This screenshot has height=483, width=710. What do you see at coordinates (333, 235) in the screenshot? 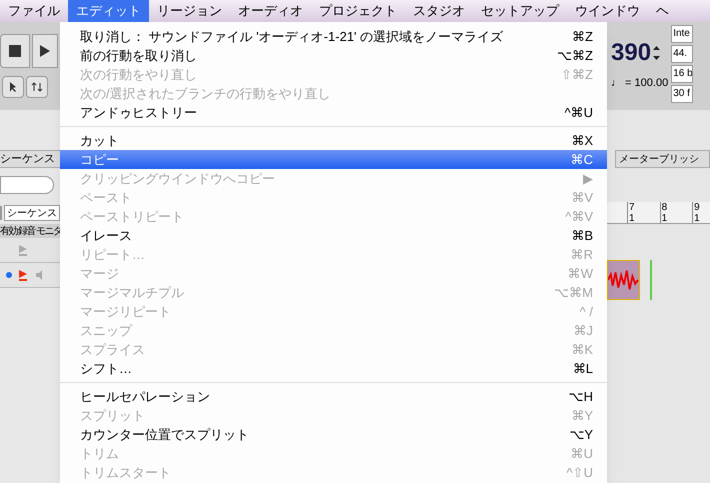
I see `menu-item: イレース ⌘B` at bounding box center [333, 235].